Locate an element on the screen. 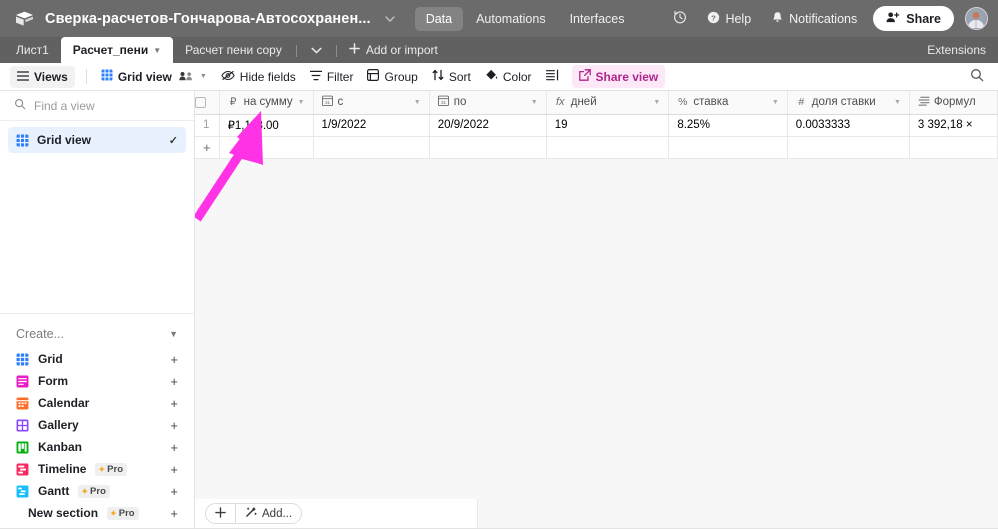  create-view-gantt: Gantt ✦ Pro + is located at coordinates (97, 491).